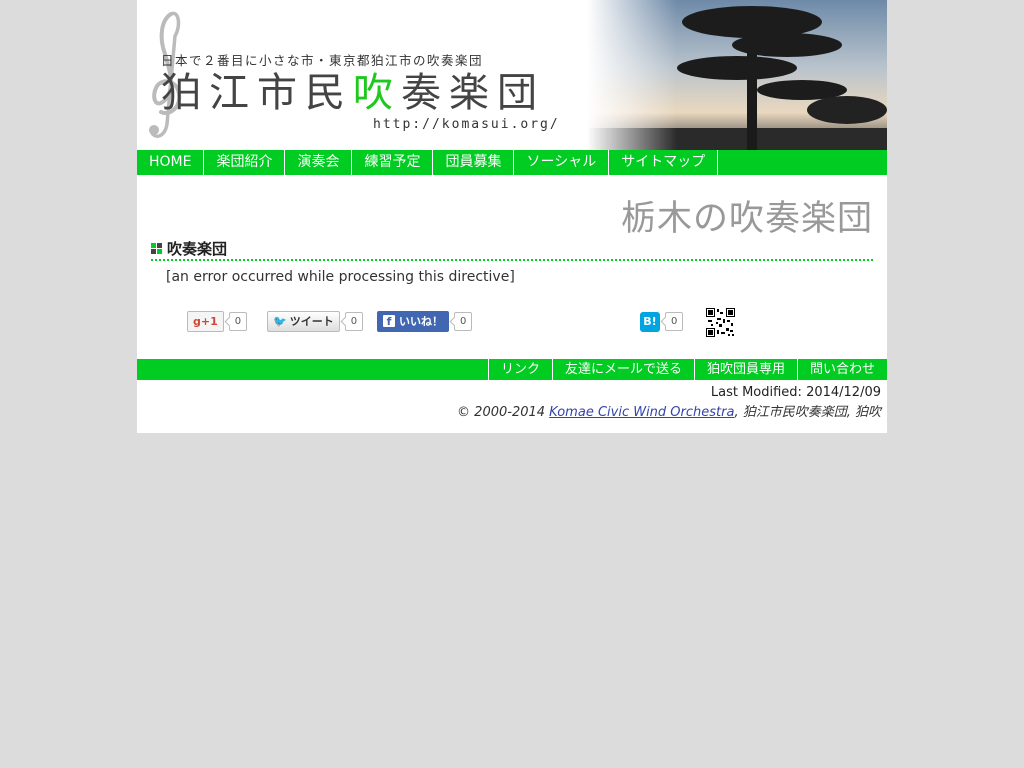 The image size is (1024, 768). Describe the element at coordinates (737, 75) in the screenshot. I see `header-photo` at that location.